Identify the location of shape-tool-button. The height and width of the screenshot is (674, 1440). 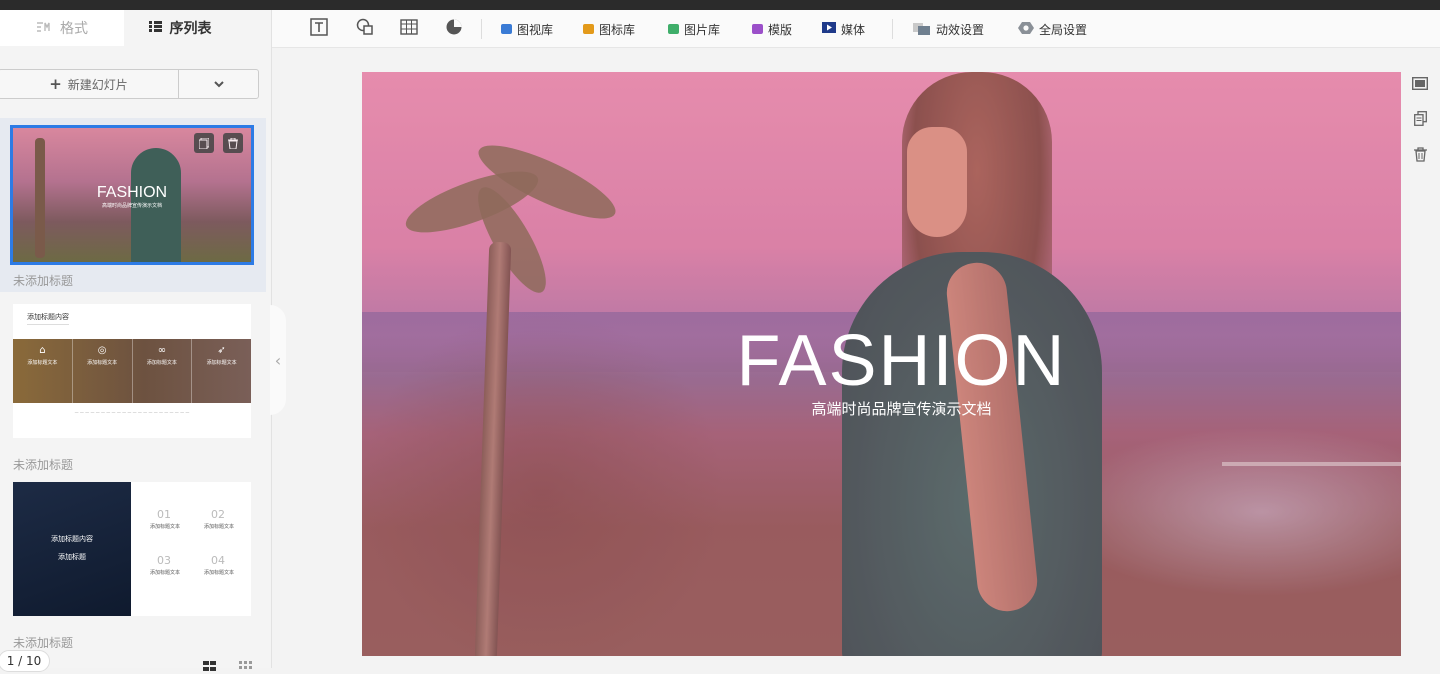
(365, 29).